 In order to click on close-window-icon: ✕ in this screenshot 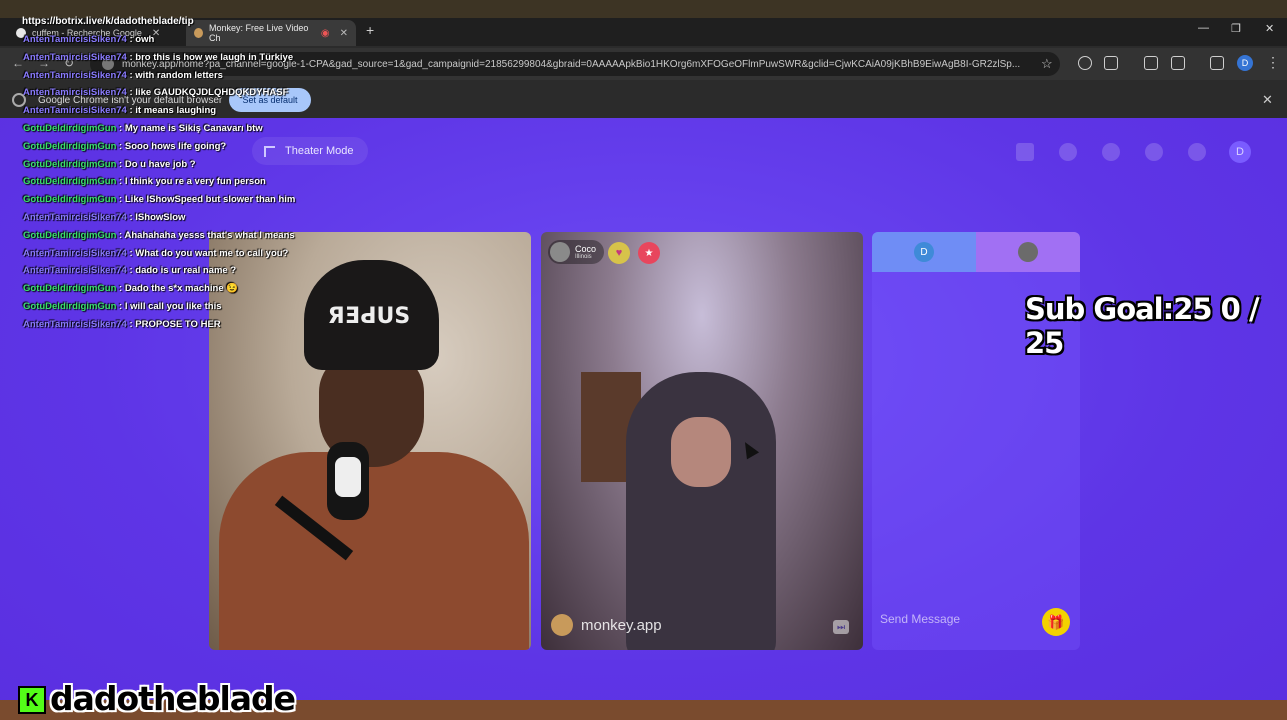, I will do `click(1269, 28)`.